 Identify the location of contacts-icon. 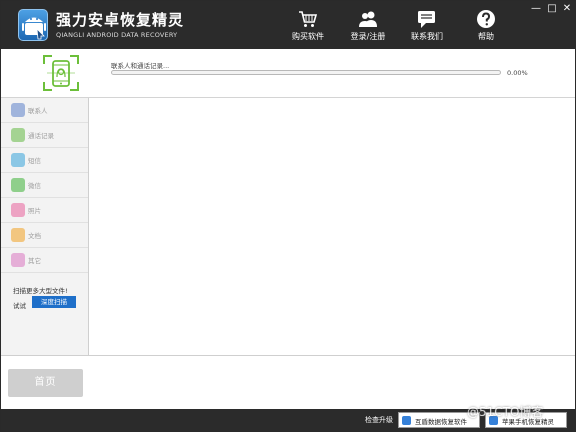
(18, 110).